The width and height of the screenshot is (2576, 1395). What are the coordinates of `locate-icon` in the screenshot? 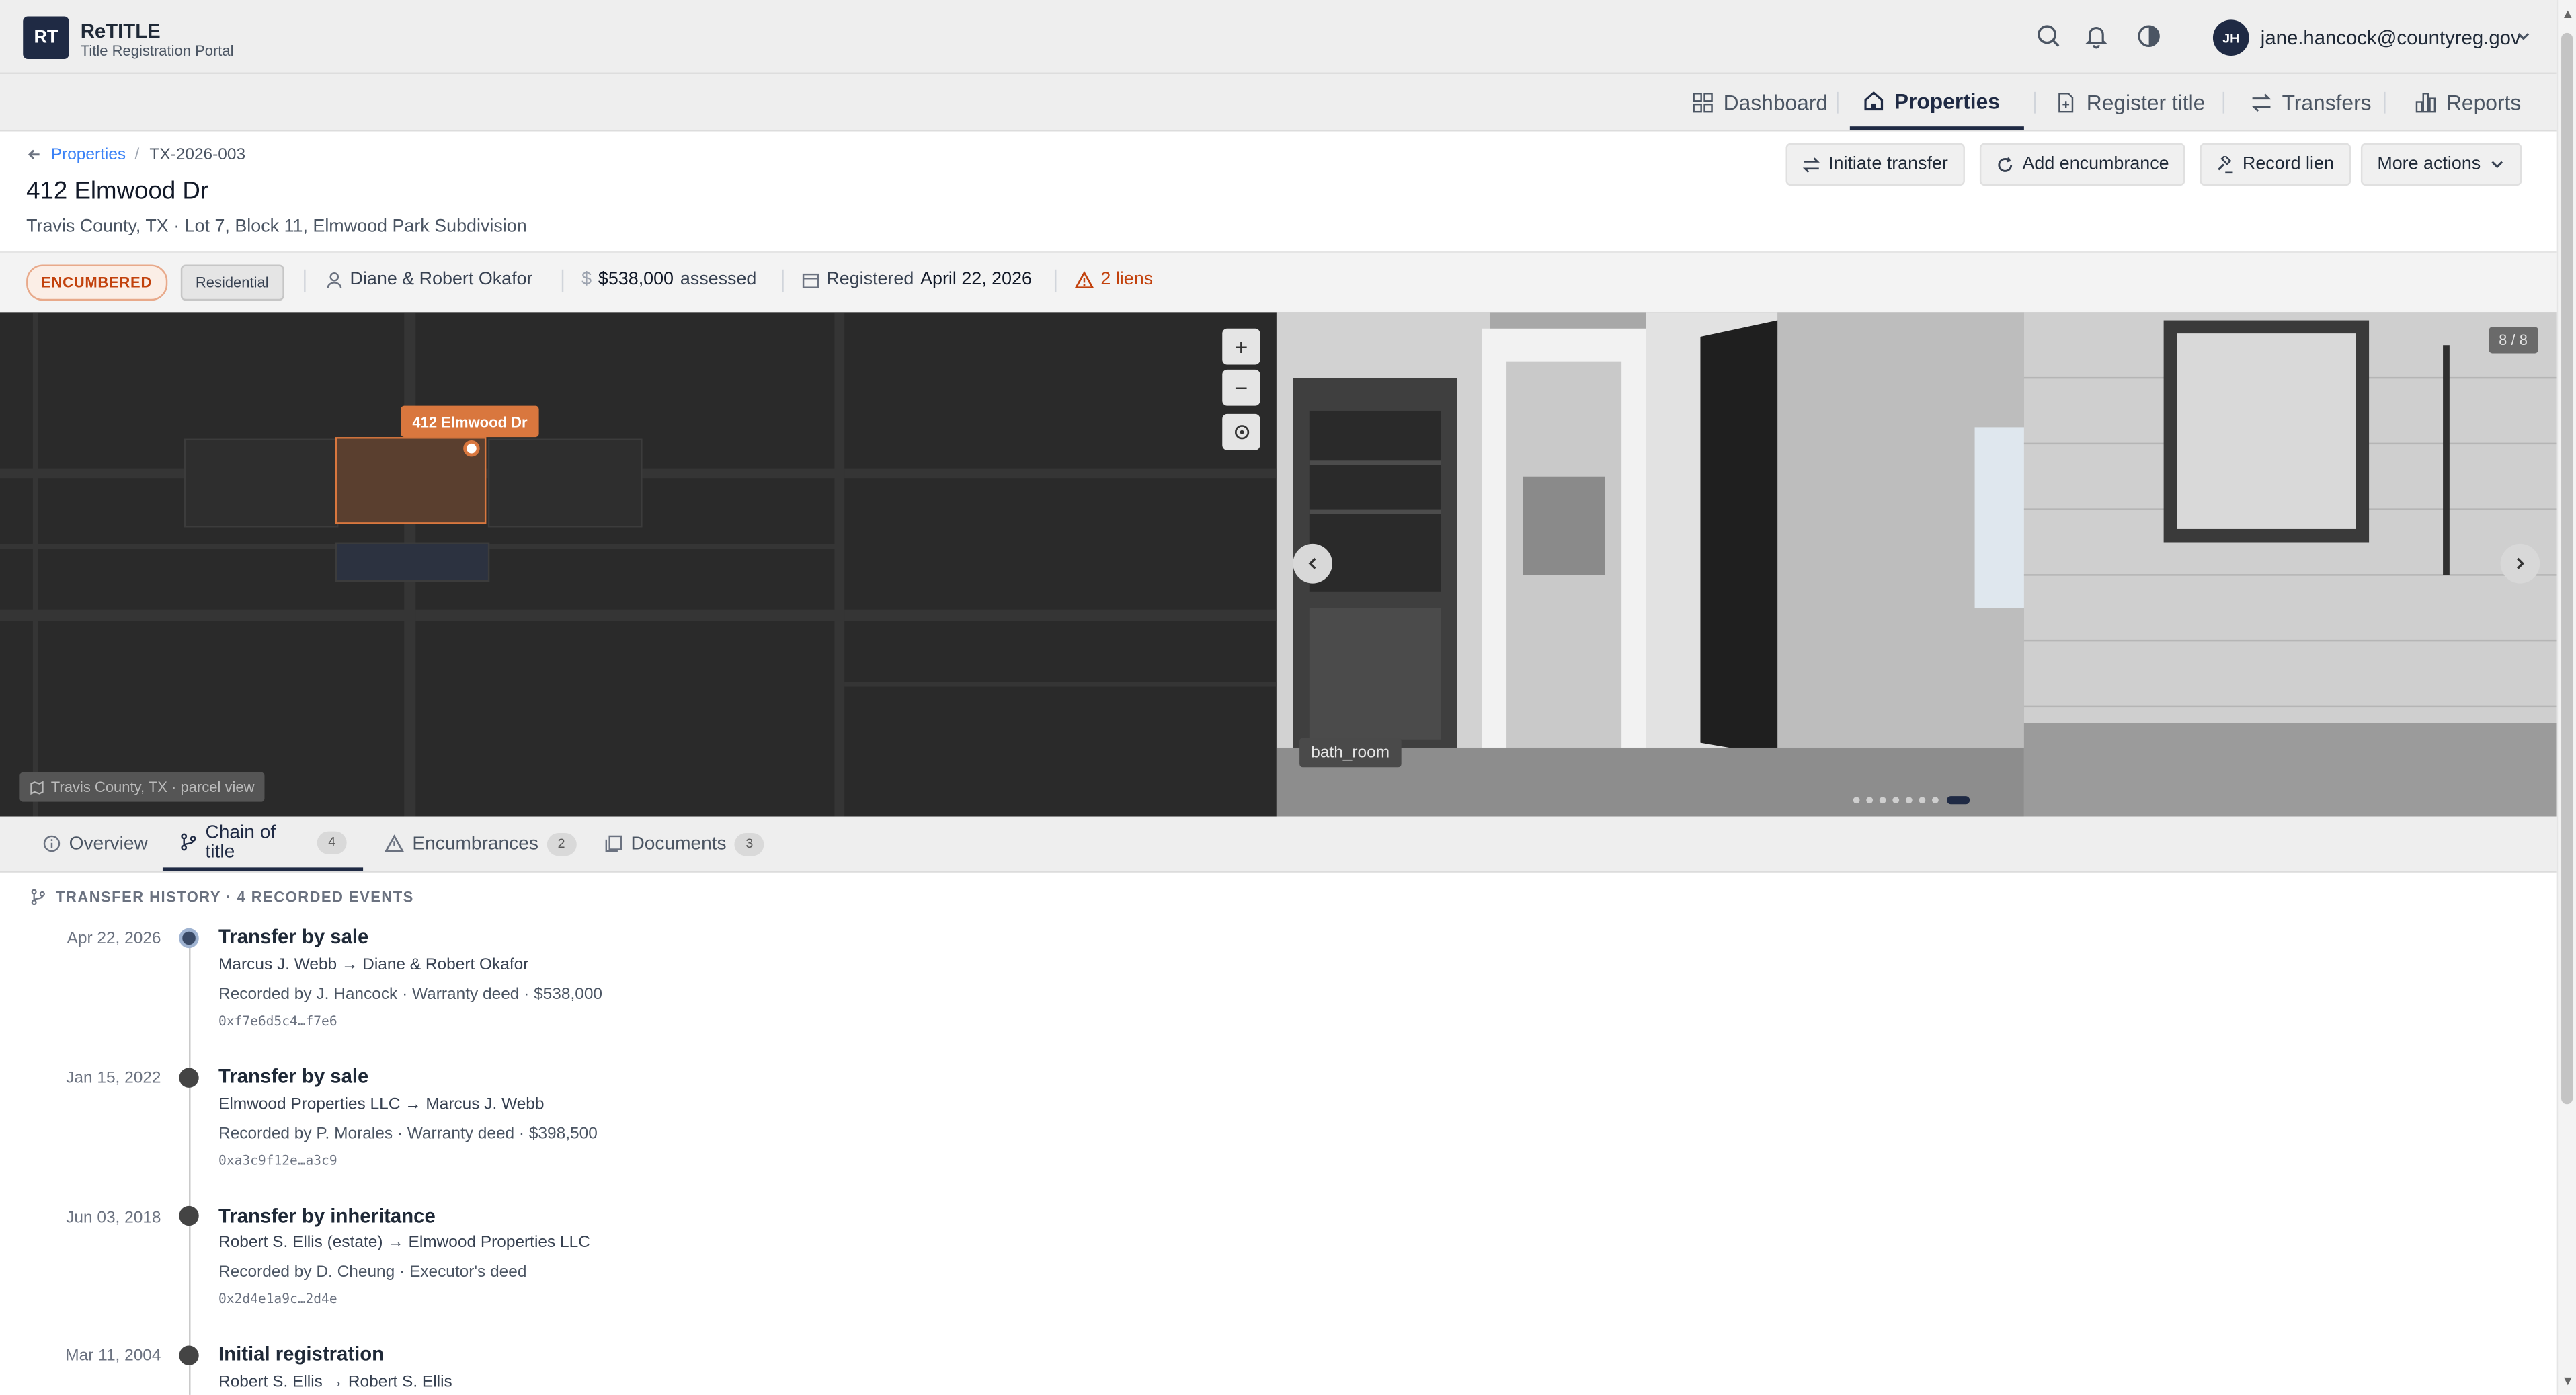 It's located at (1241, 431).